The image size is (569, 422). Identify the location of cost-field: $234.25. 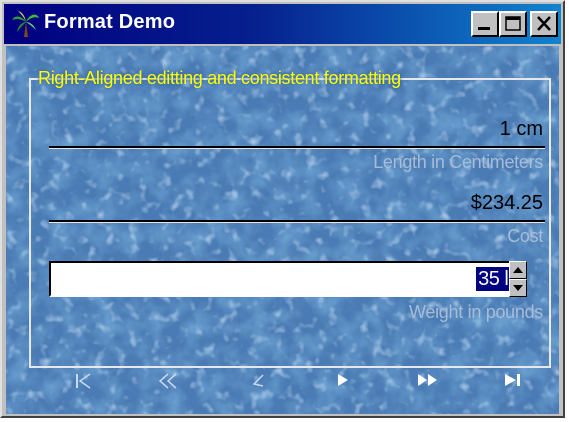
(507, 203).